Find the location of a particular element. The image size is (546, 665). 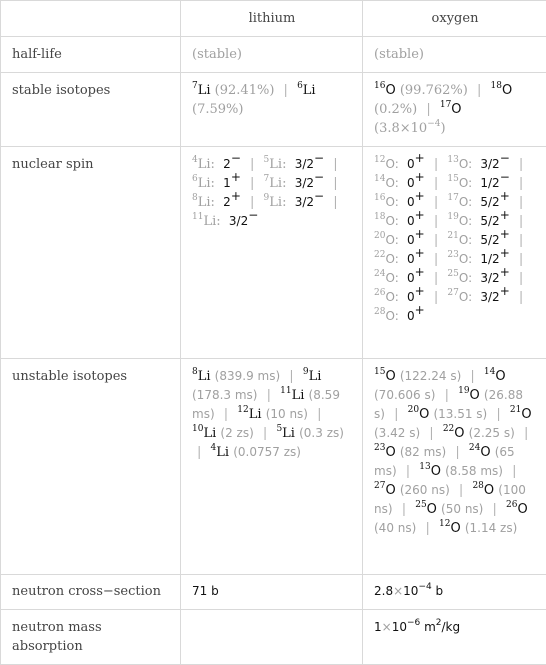

mass-number: 12 is located at coordinates (242, 410).